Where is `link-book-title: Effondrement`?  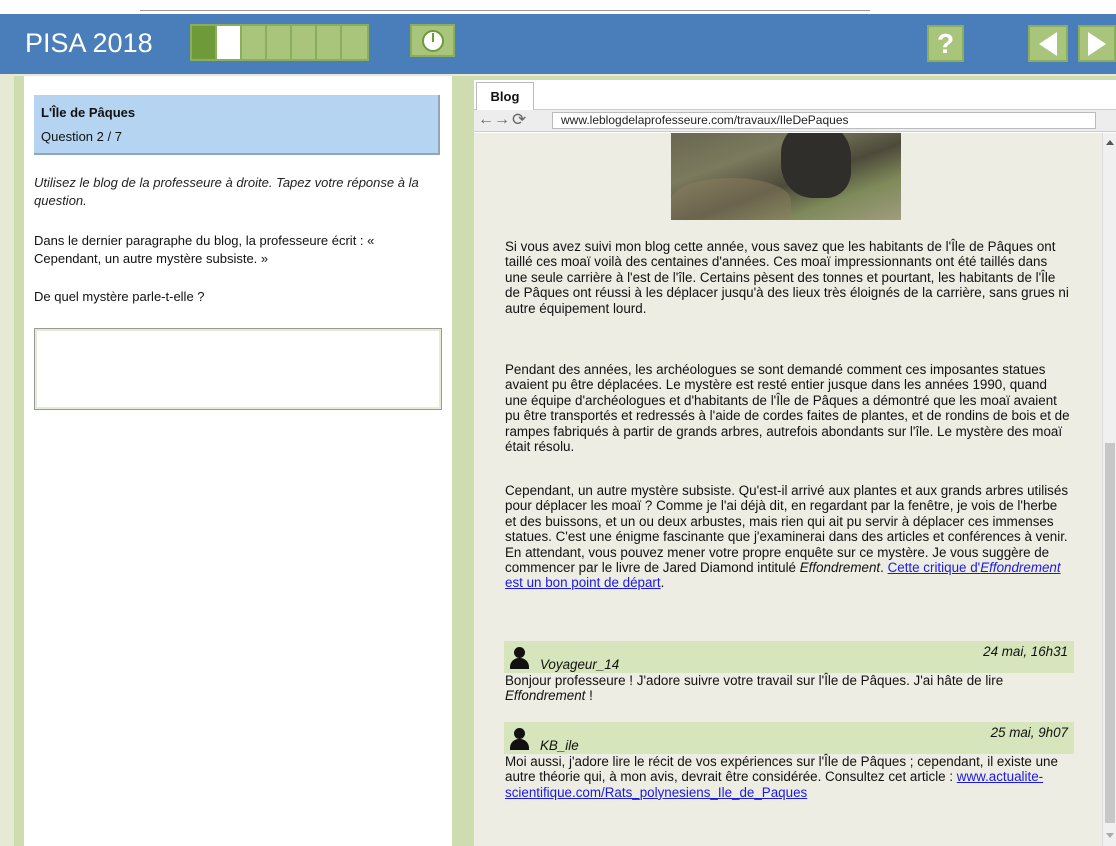
link-book-title: Effondrement is located at coordinates (1020, 568).